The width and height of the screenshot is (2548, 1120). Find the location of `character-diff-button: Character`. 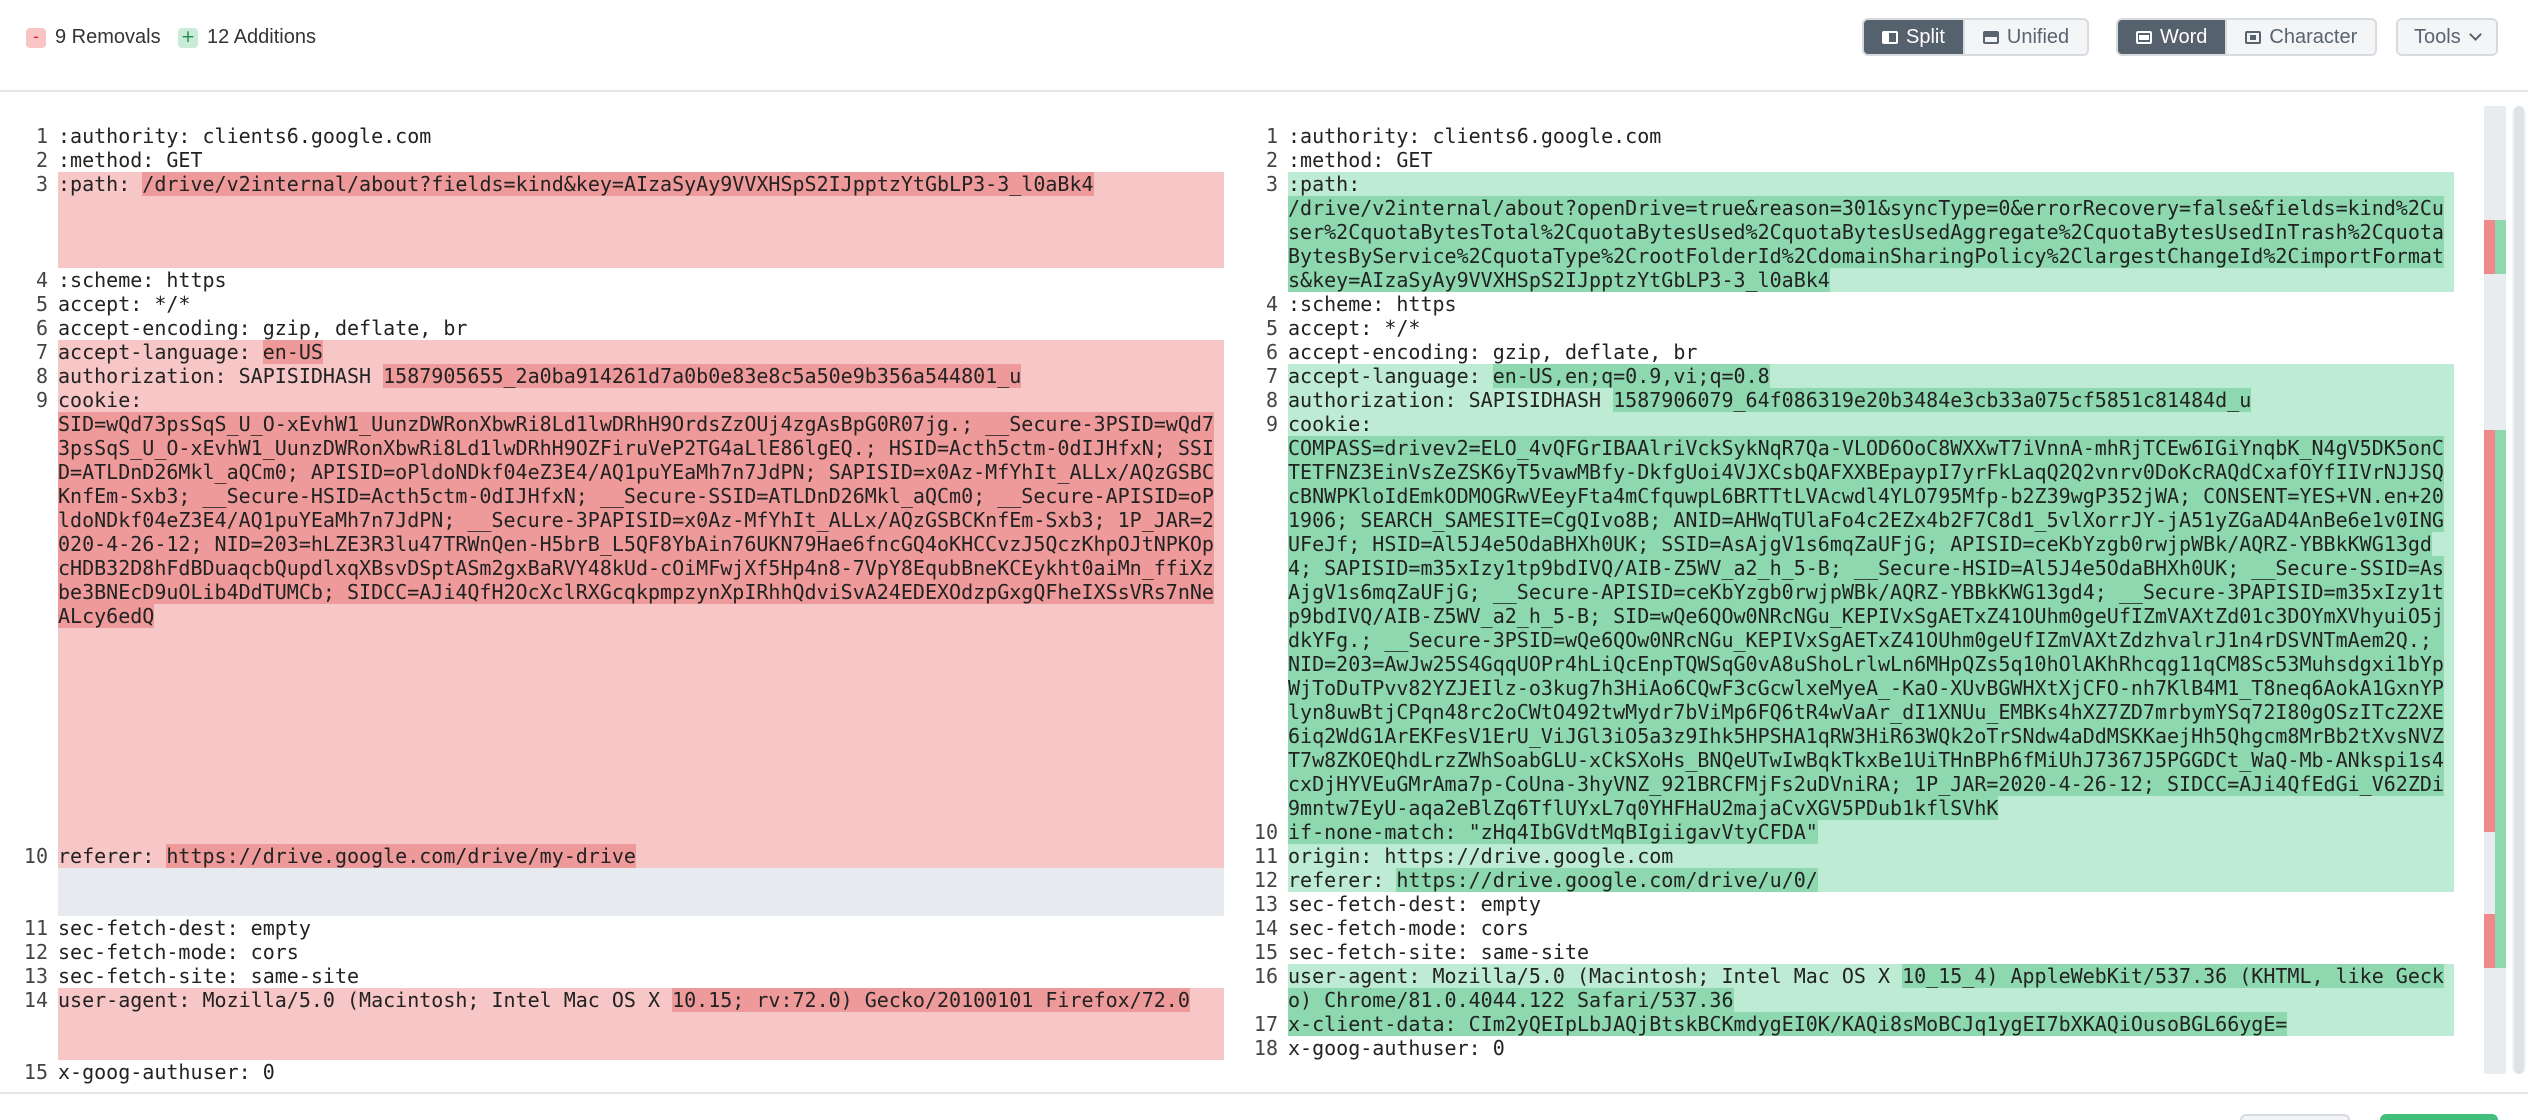

character-diff-button: Character is located at coordinates (2301, 37).